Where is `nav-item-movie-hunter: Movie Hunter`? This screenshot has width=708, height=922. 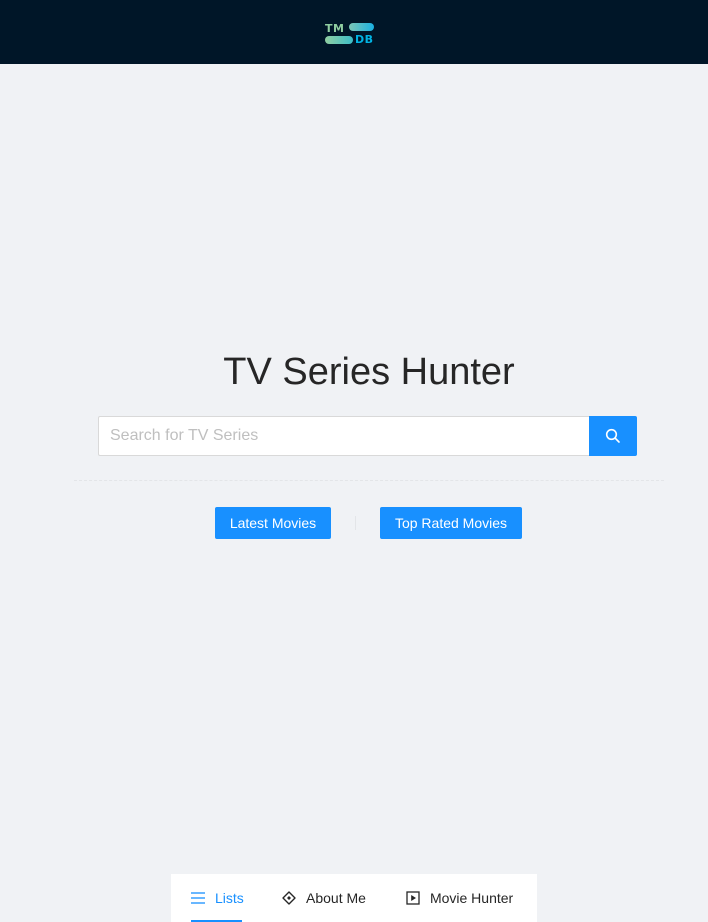
nav-item-movie-hunter: Movie Hunter is located at coordinates (459, 898).